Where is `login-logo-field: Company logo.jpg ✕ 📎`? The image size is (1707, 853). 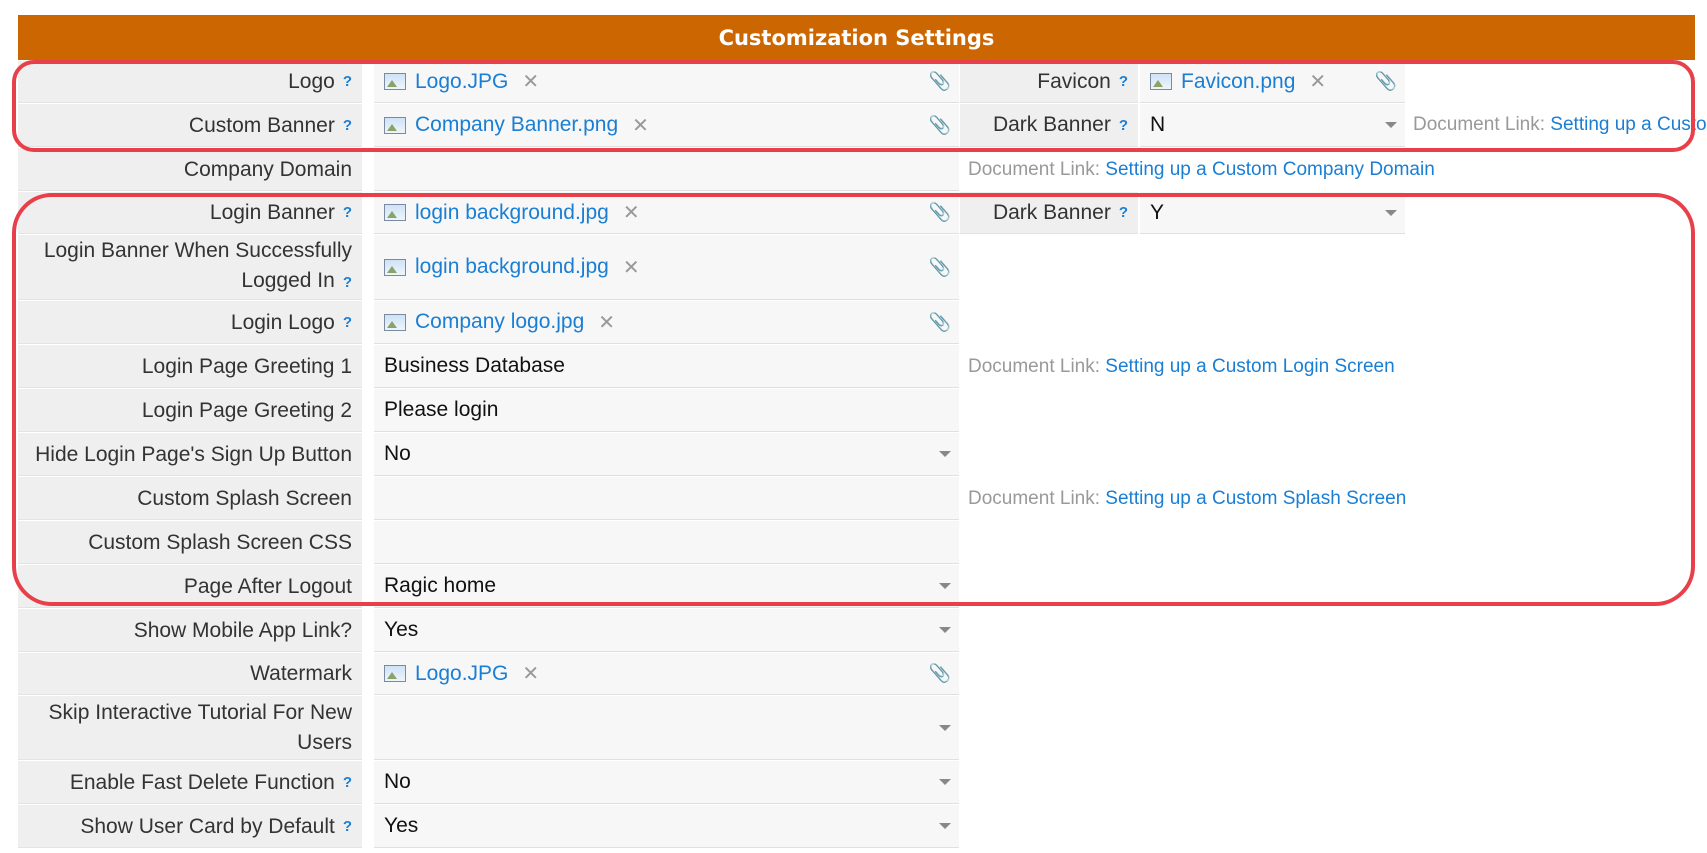
login-logo-field: Company logo.jpg ✕ 📎 is located at coordinates (666, 322).